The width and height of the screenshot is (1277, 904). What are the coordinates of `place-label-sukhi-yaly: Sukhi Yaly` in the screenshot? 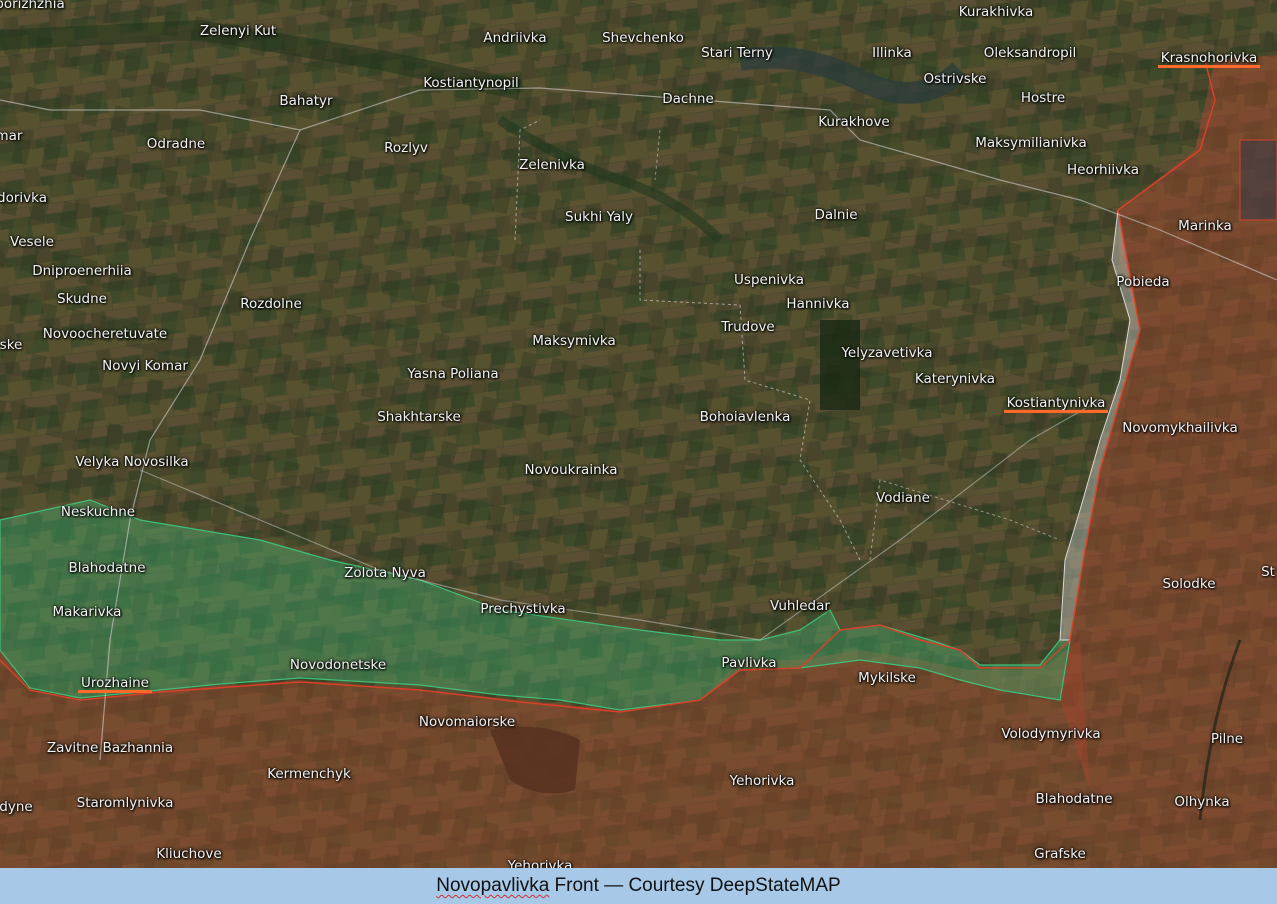 It's located at (599, 217).